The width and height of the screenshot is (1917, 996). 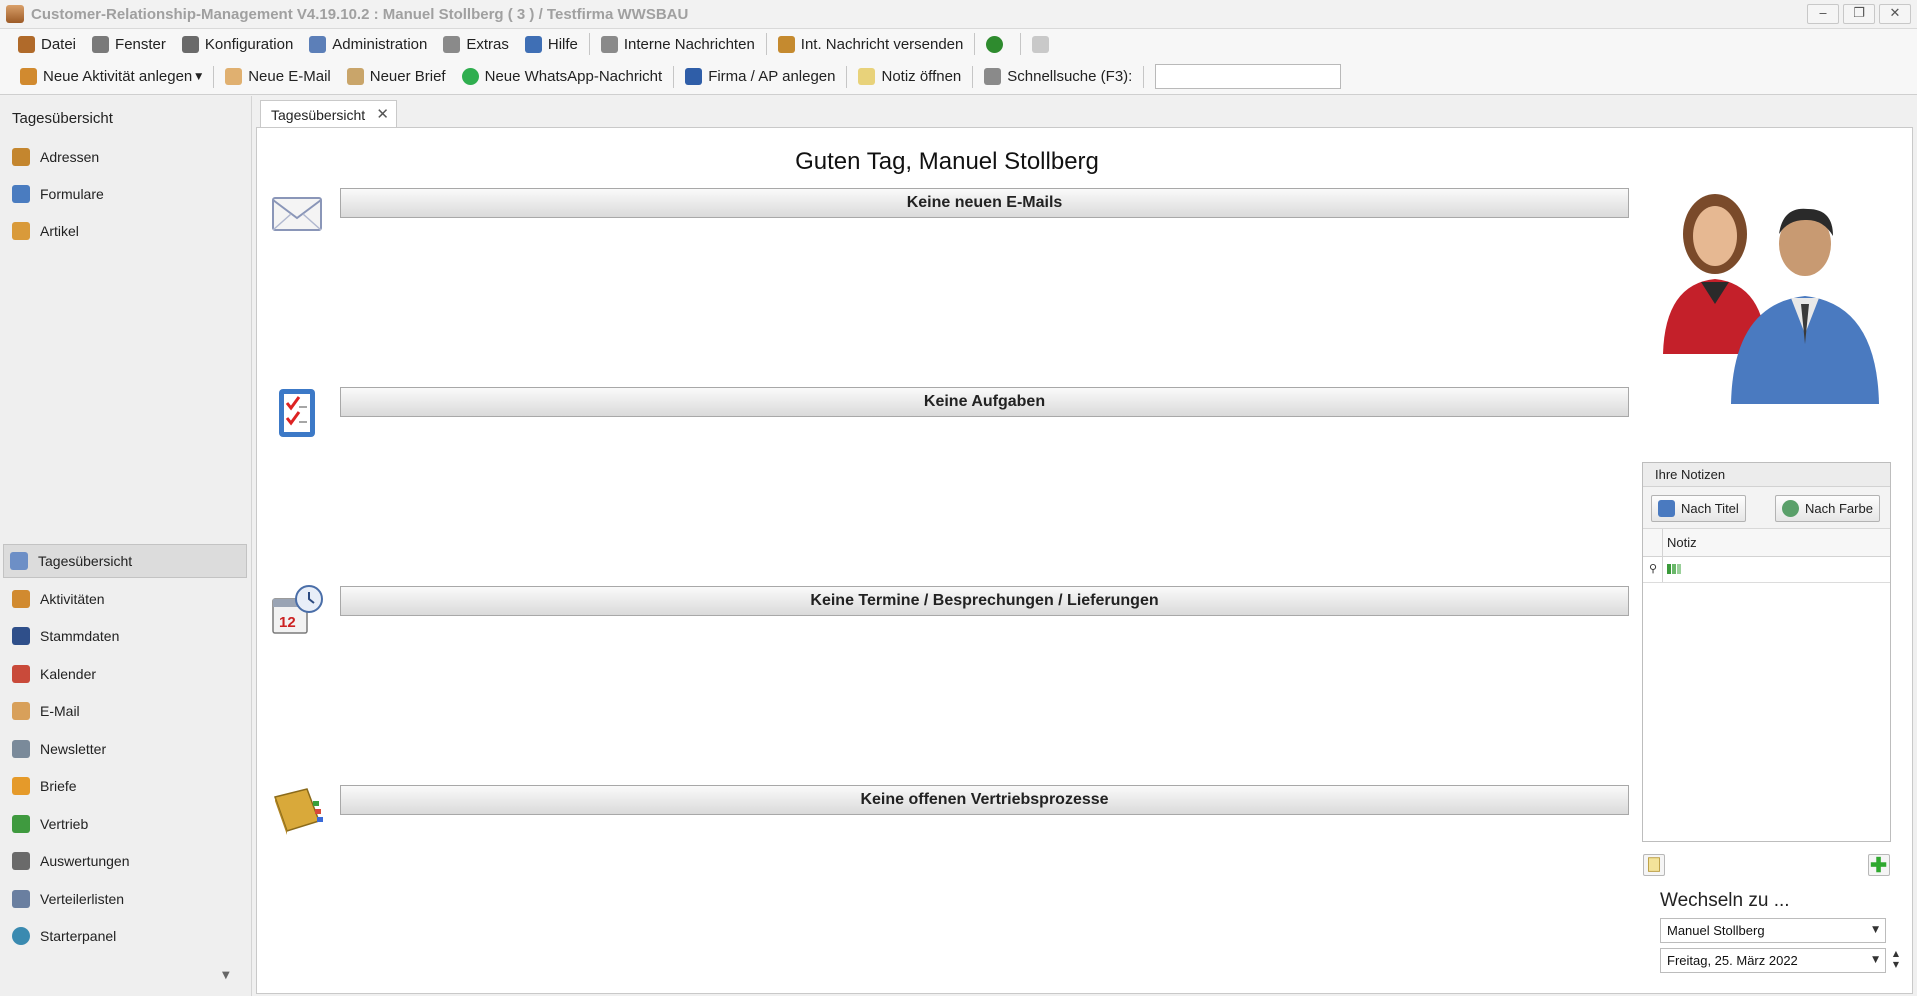 I want to click on new-note-button, so click(x=1654, y=865).